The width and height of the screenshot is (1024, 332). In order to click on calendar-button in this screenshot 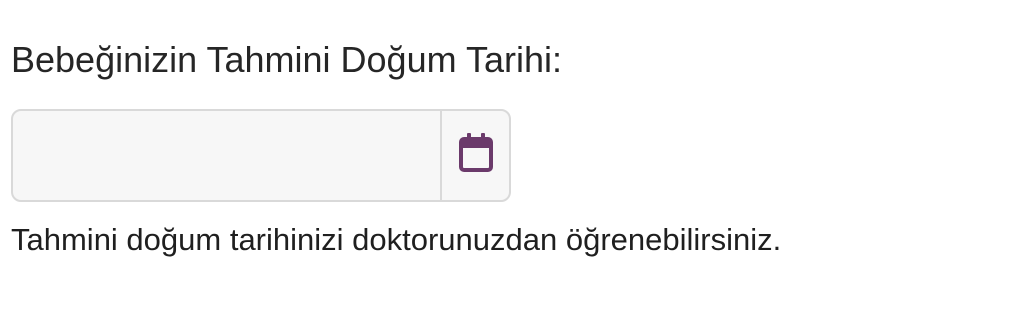, I will do `click(474, 155)`.